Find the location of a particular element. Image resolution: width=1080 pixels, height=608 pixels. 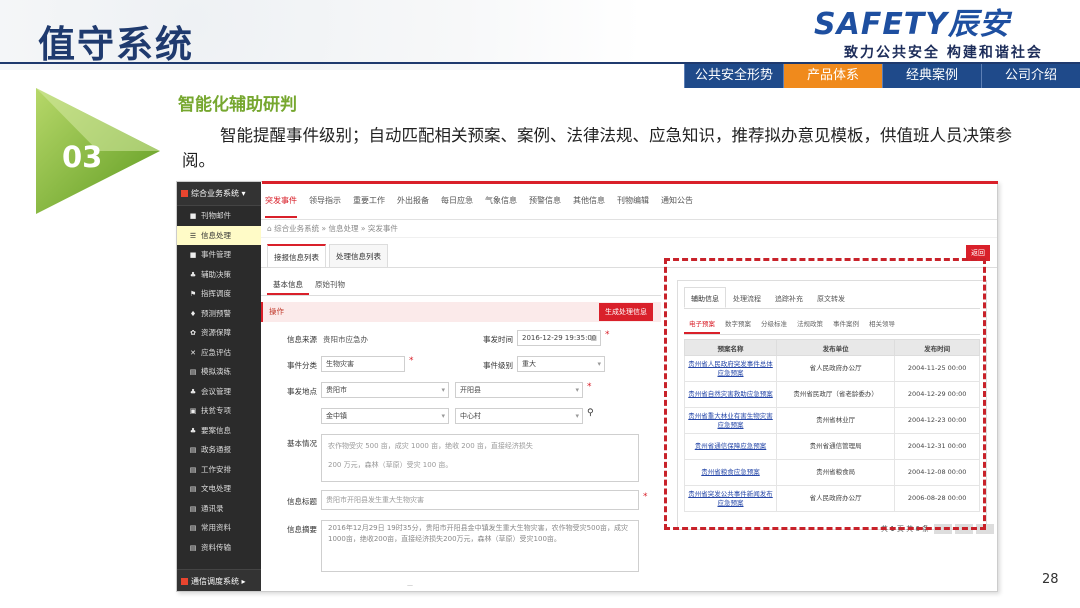

sidebar-item: ▤ 通讯录 is located at coordinates (219, 509).